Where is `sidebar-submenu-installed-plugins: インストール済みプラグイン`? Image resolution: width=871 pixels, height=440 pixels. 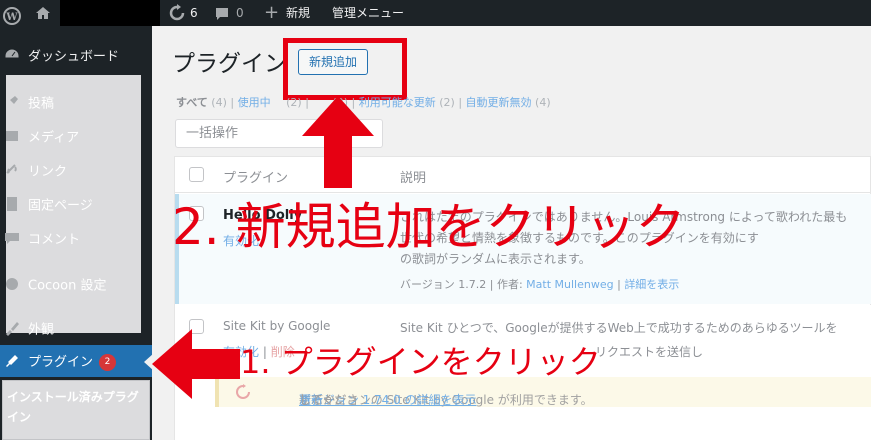 sidebar-submenu-installed-plugins: インストール済みプラグイン is located at coordinates (76, 410).